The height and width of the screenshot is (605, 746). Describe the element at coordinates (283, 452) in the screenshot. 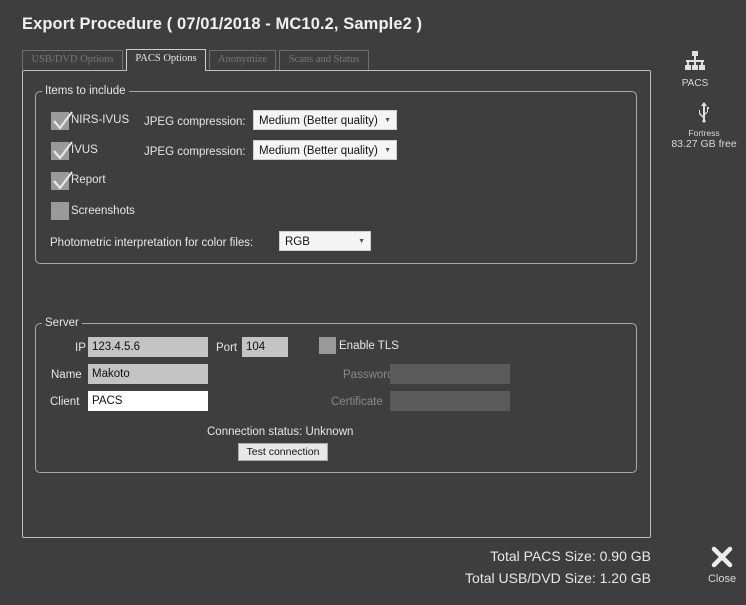

I see `test-connection-button: Test connection` at that location.